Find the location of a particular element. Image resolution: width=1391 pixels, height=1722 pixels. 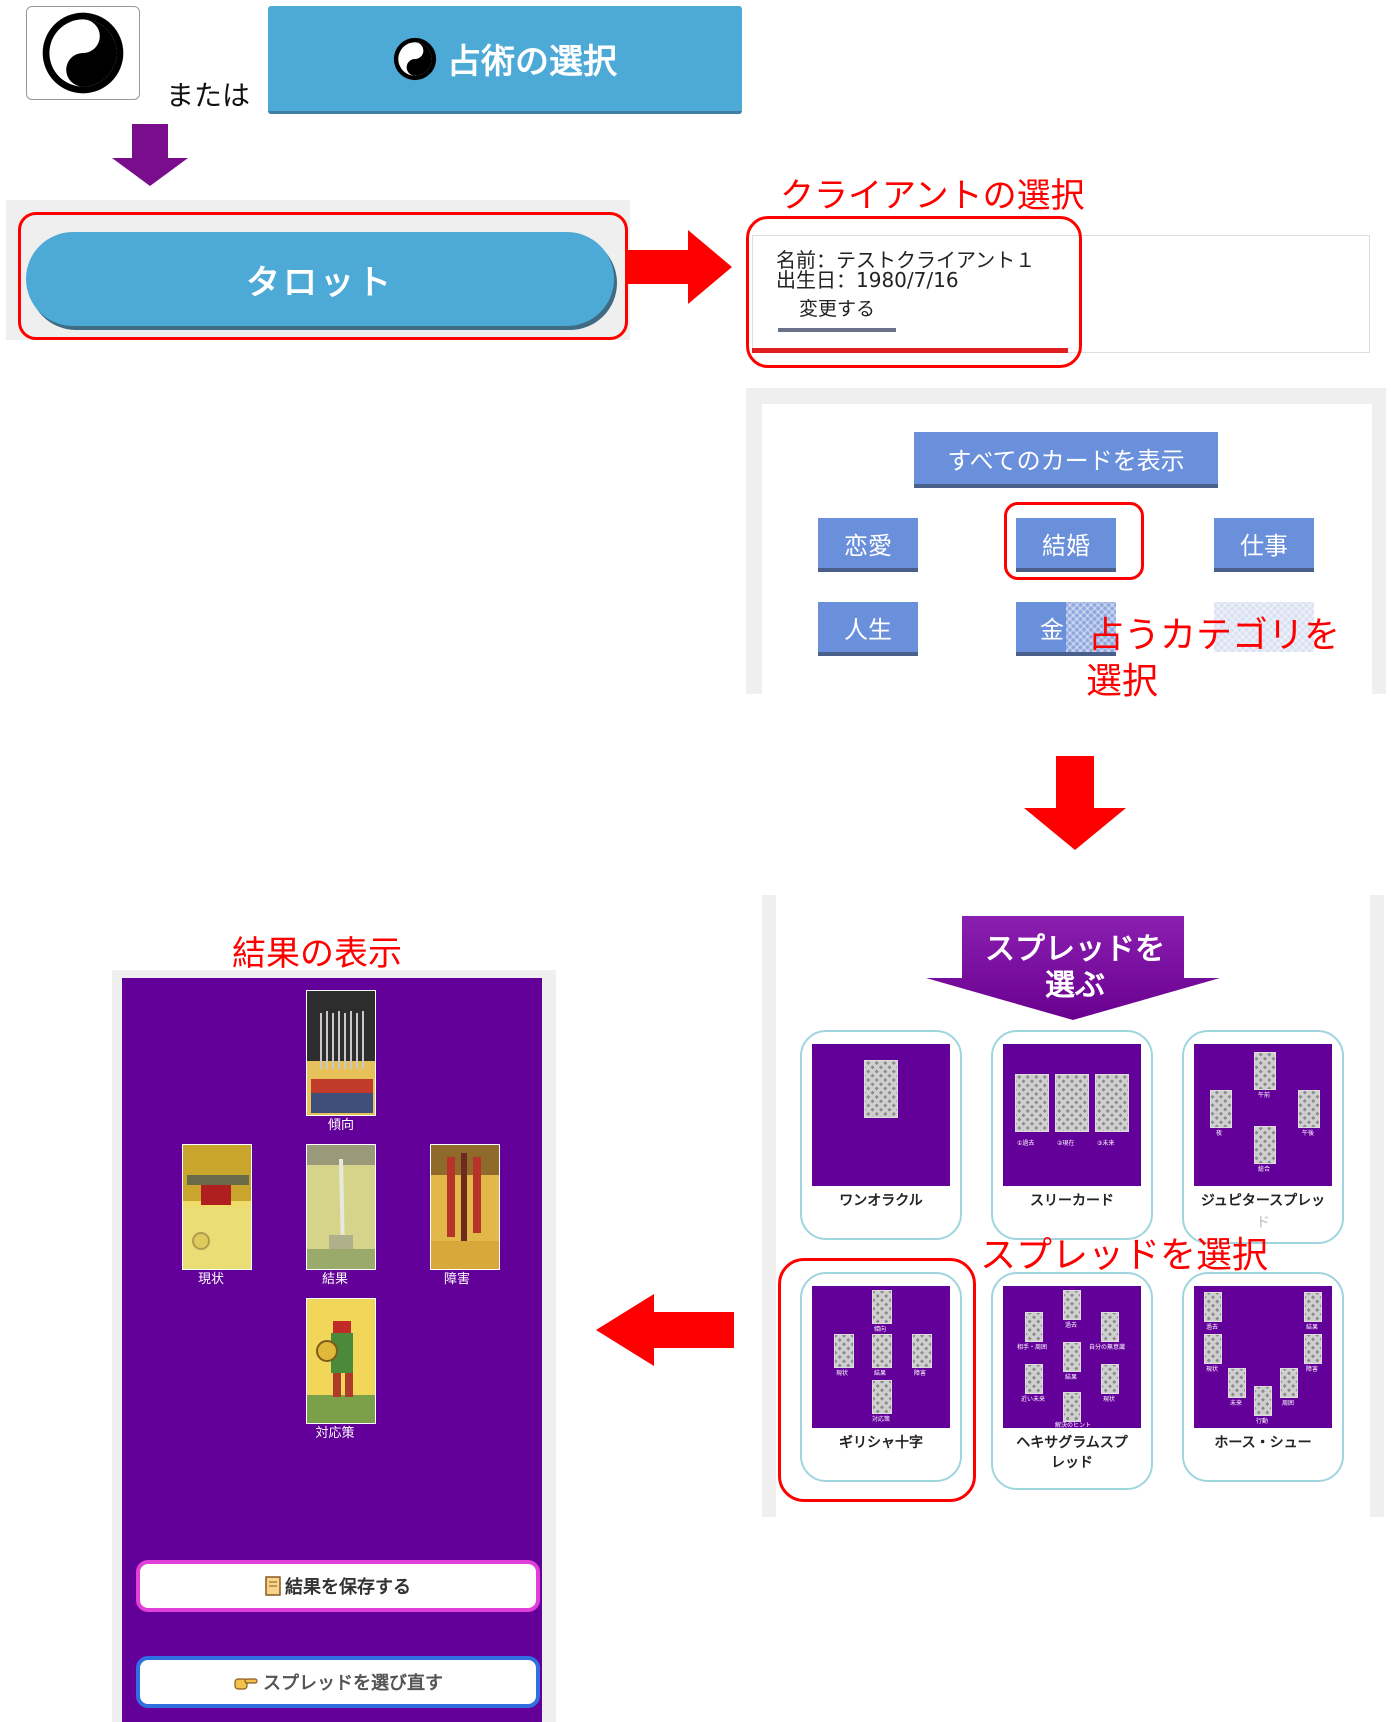

client-select-heading: クライアントの選択 is located at coordinates (932, 196).